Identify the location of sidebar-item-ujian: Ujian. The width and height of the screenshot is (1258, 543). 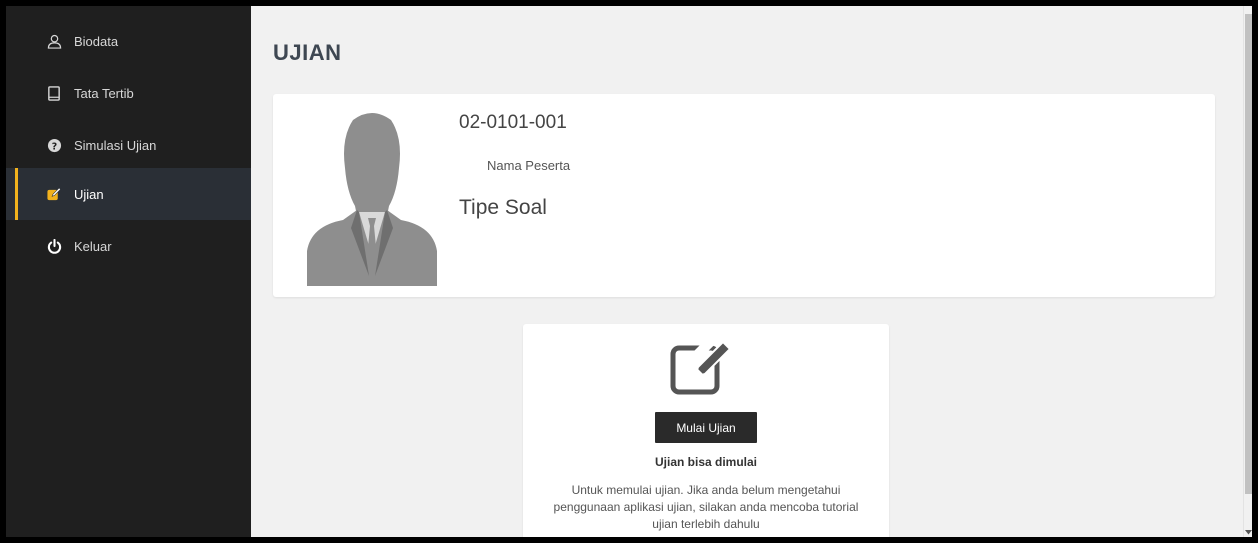
(128, 194).